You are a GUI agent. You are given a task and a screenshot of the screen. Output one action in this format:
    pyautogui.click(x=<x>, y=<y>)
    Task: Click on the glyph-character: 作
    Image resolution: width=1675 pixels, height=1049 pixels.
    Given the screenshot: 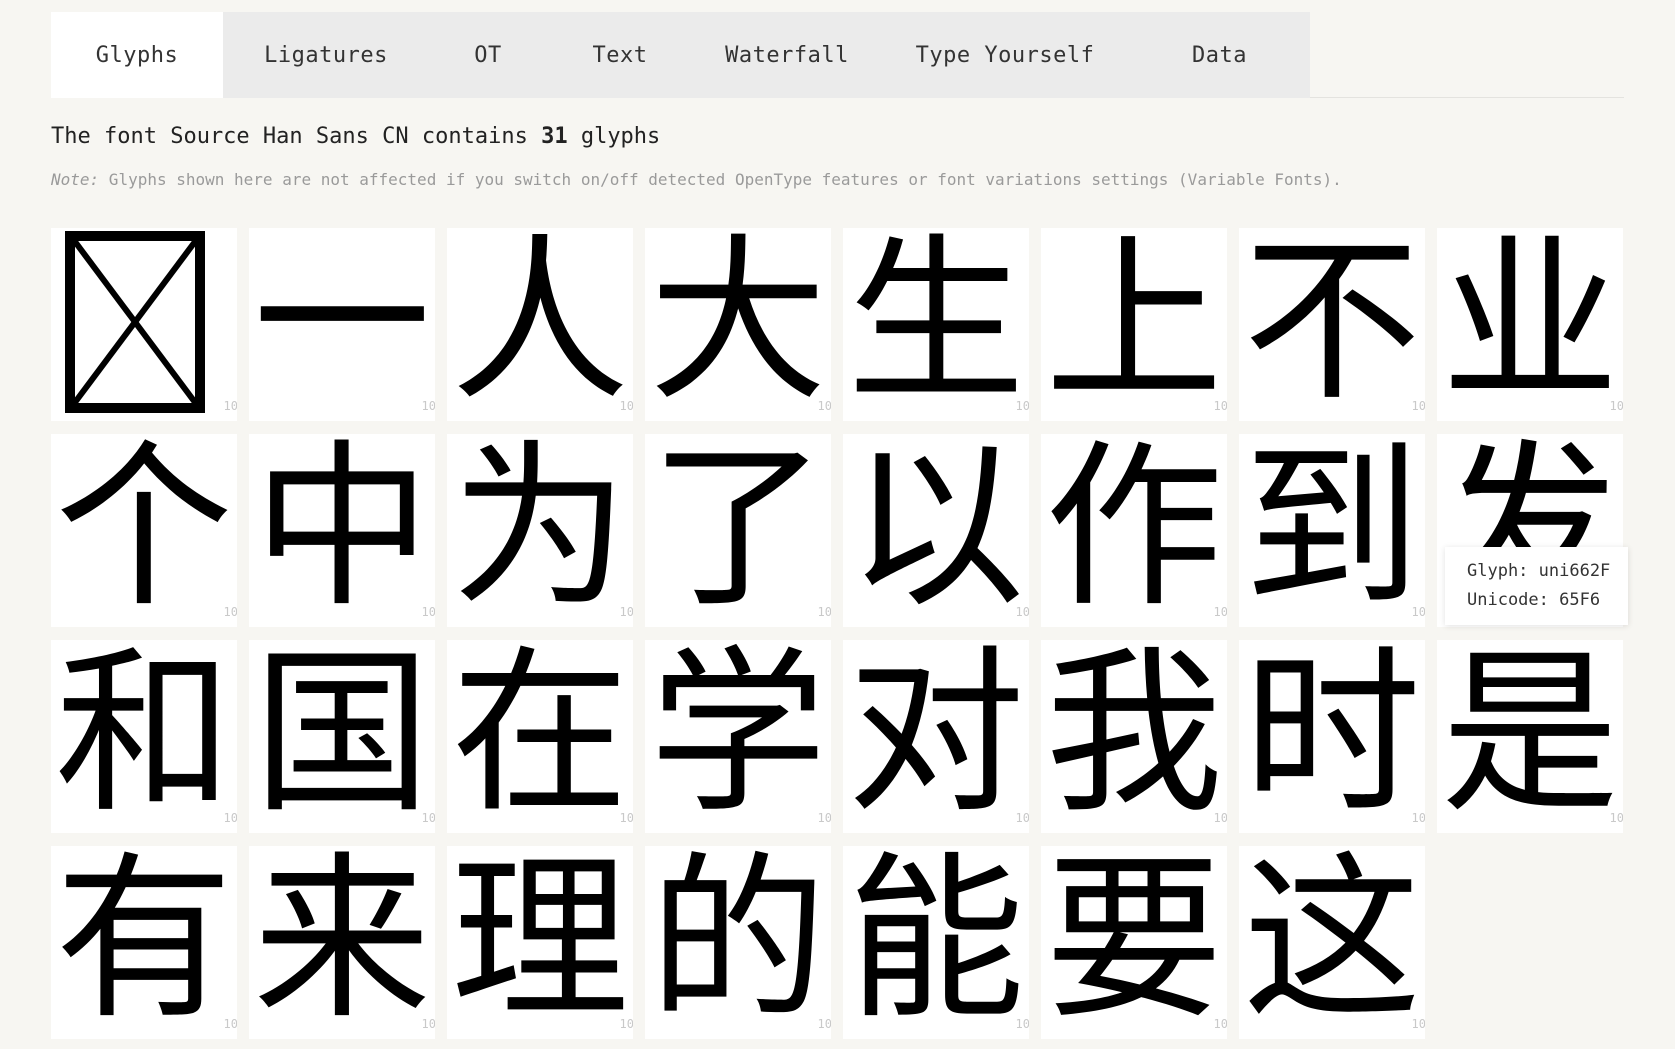 What is the action you would take?
    pyautogui.click(x=1134, y=530)
    